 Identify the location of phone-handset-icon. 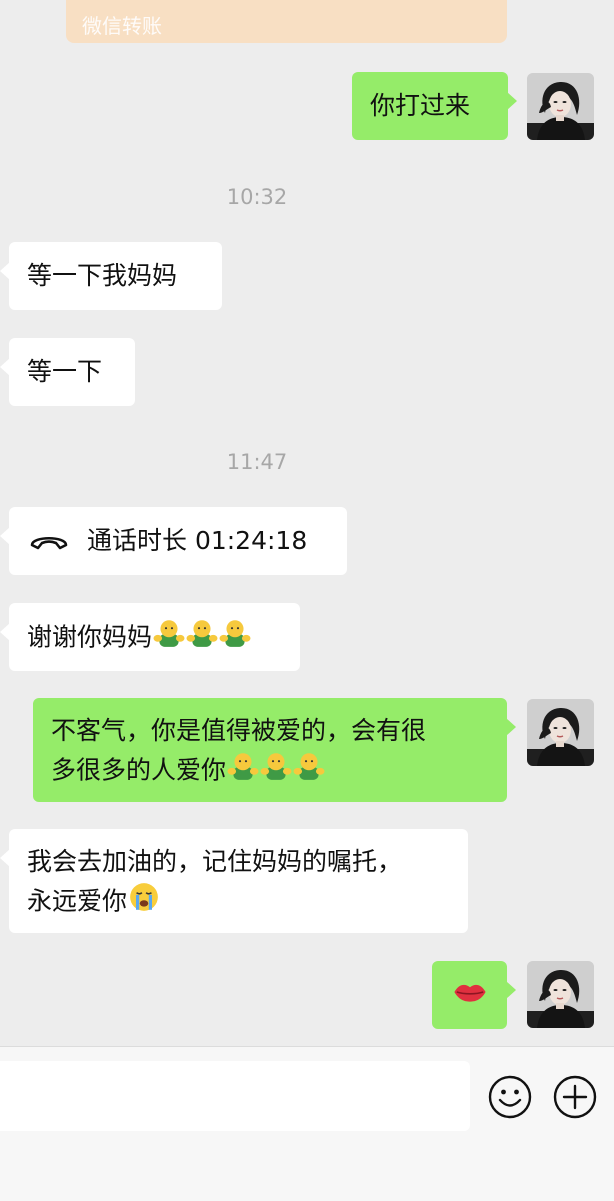
(49, 542).